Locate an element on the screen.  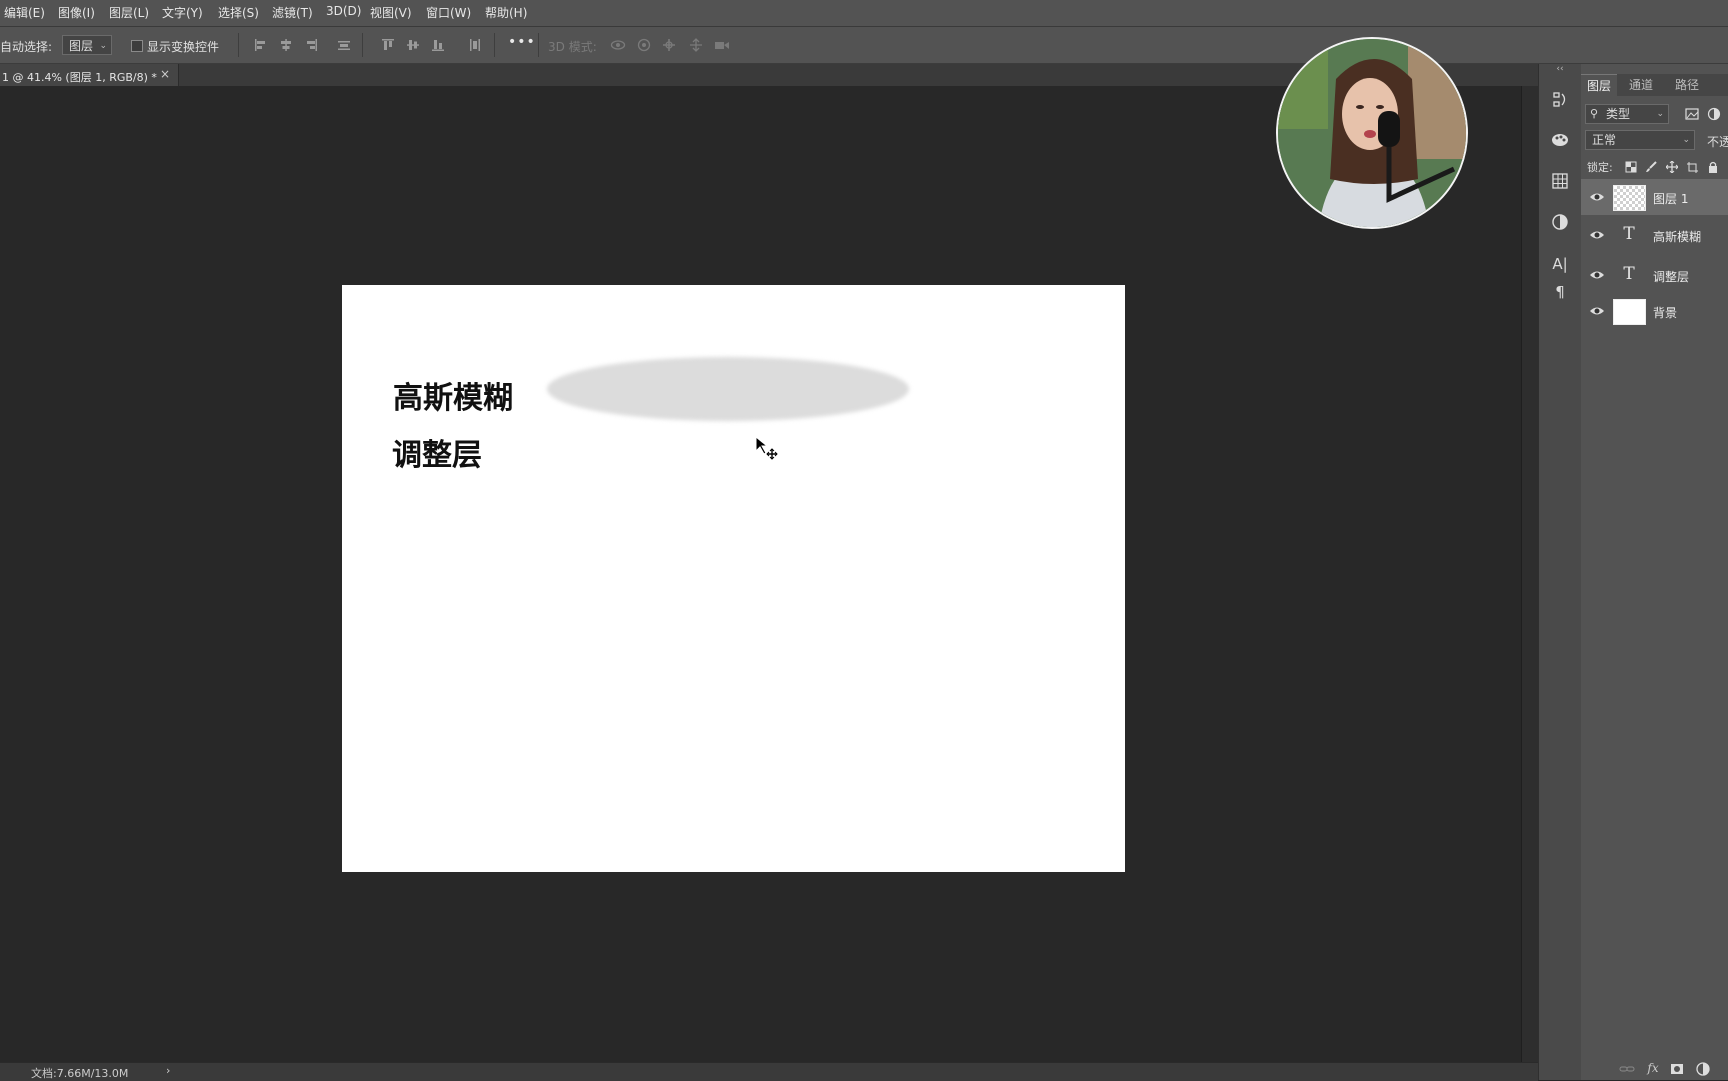
show-transform-checkbox is located at coordinates (137, 46).